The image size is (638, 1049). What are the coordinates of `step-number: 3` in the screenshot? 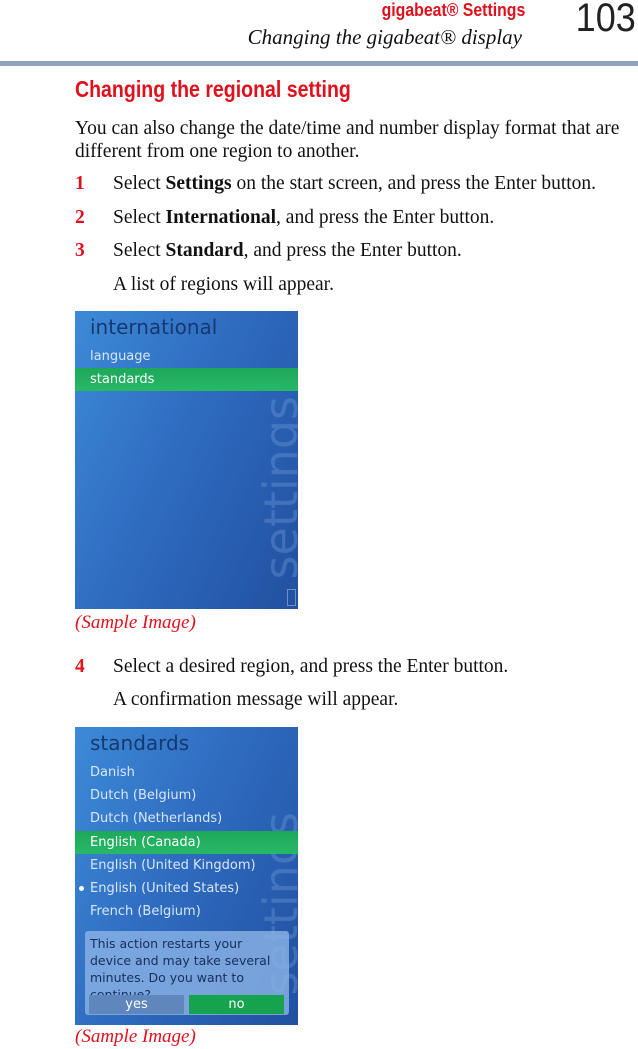 It's located at (80, 250).